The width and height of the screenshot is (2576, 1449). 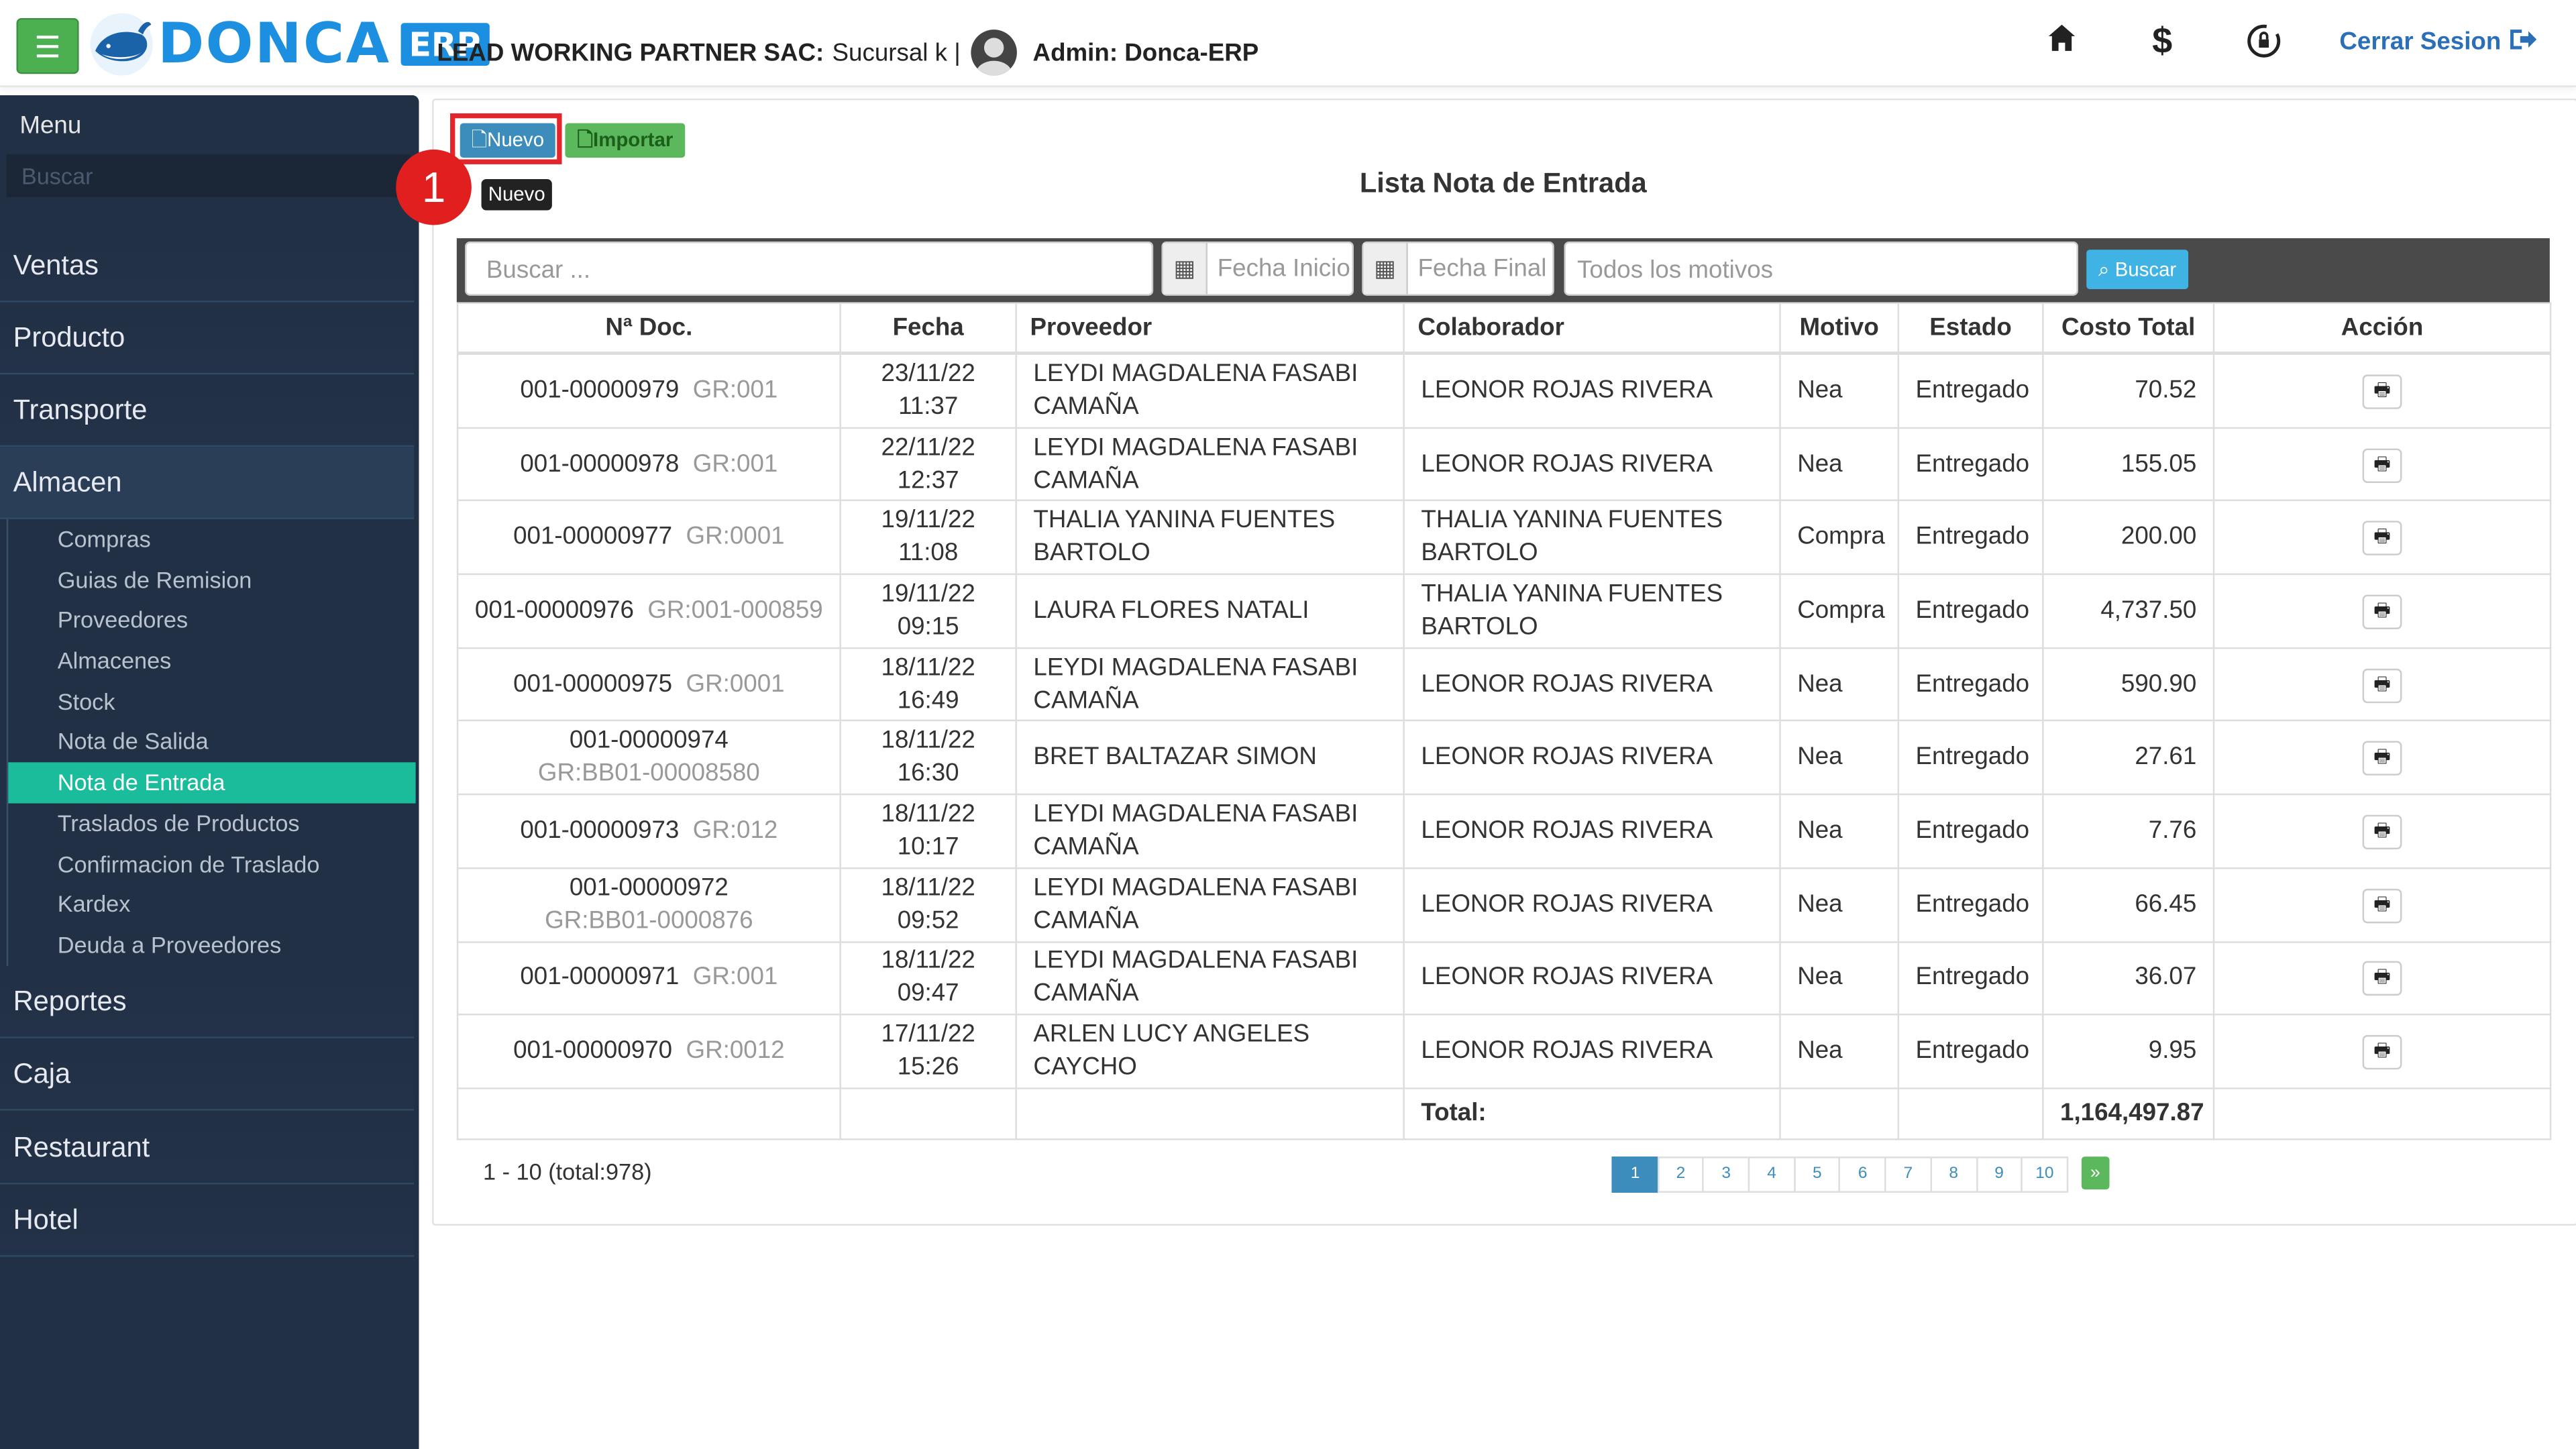 I want to click on sidebar-item-nota-salida: Nota de Salida, so click(x=211, y=742).